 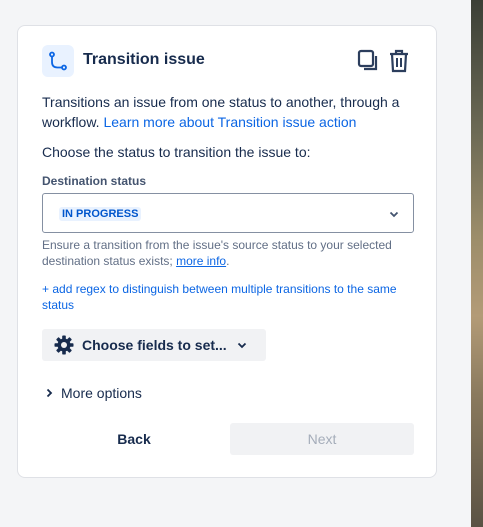 I want to click on more-info-link: more info, so click(x=201, y=261).